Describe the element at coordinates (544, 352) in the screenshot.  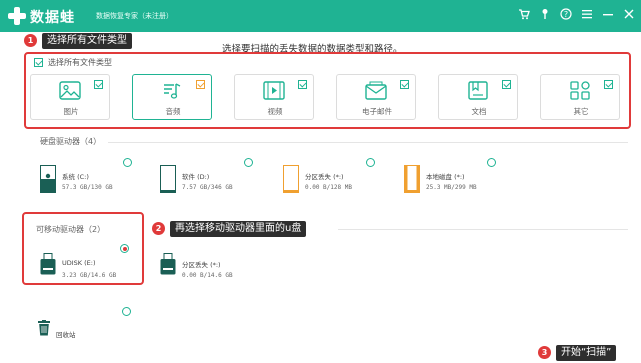
I see `step3-badge: 3` at that location.